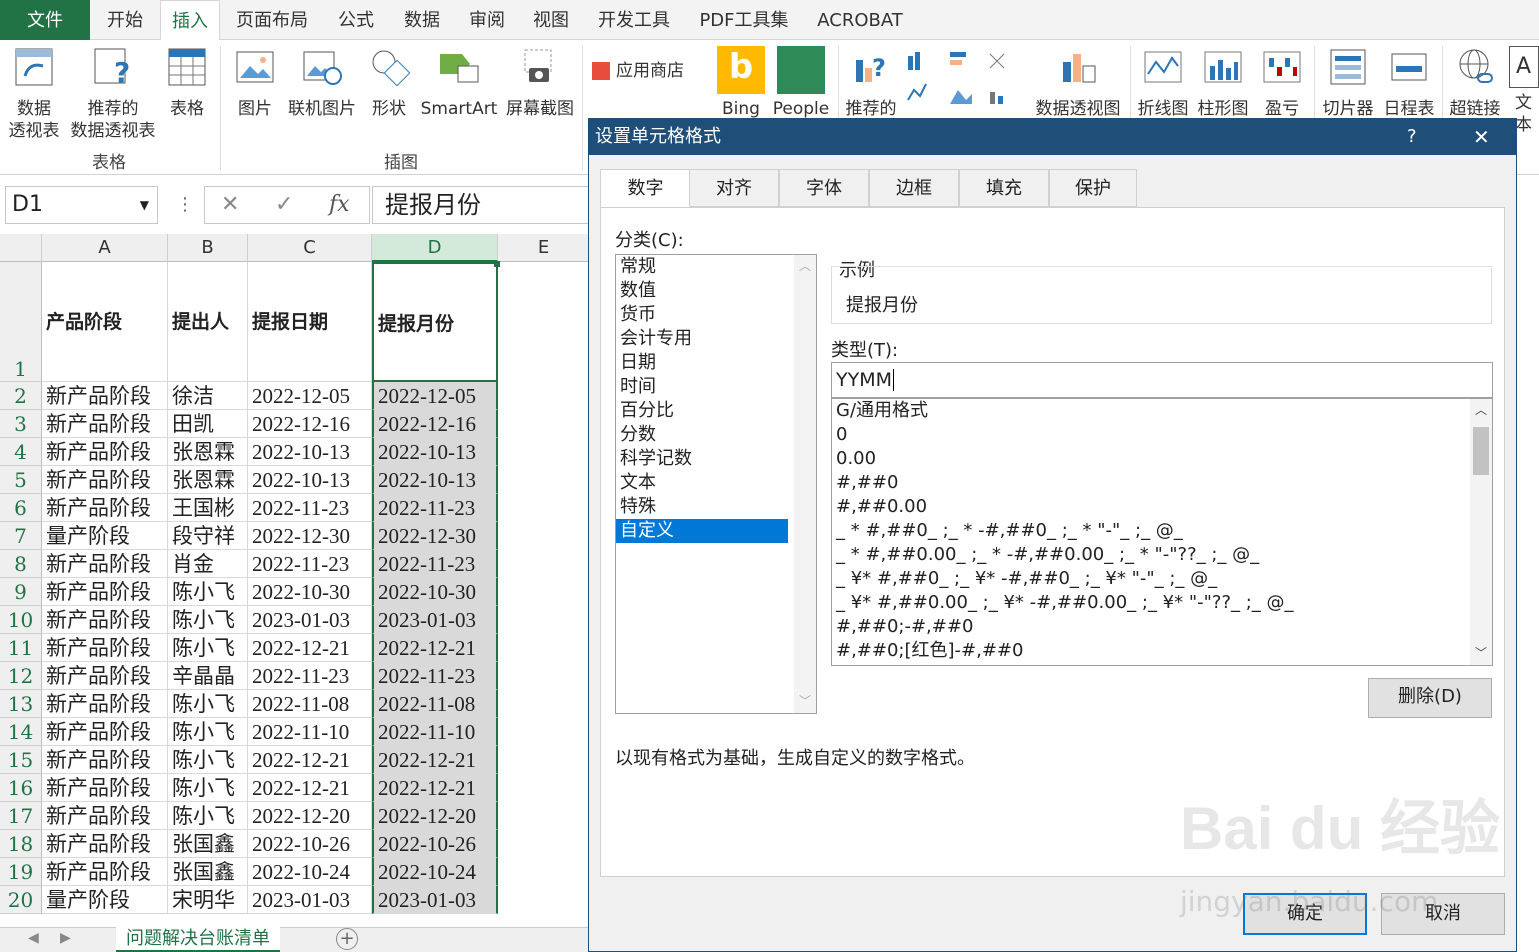 This screenshot has width=1539, height=952. Describe the element at coordinates (21, 760) in the screenshot. I see `row-header: 15` at that location.